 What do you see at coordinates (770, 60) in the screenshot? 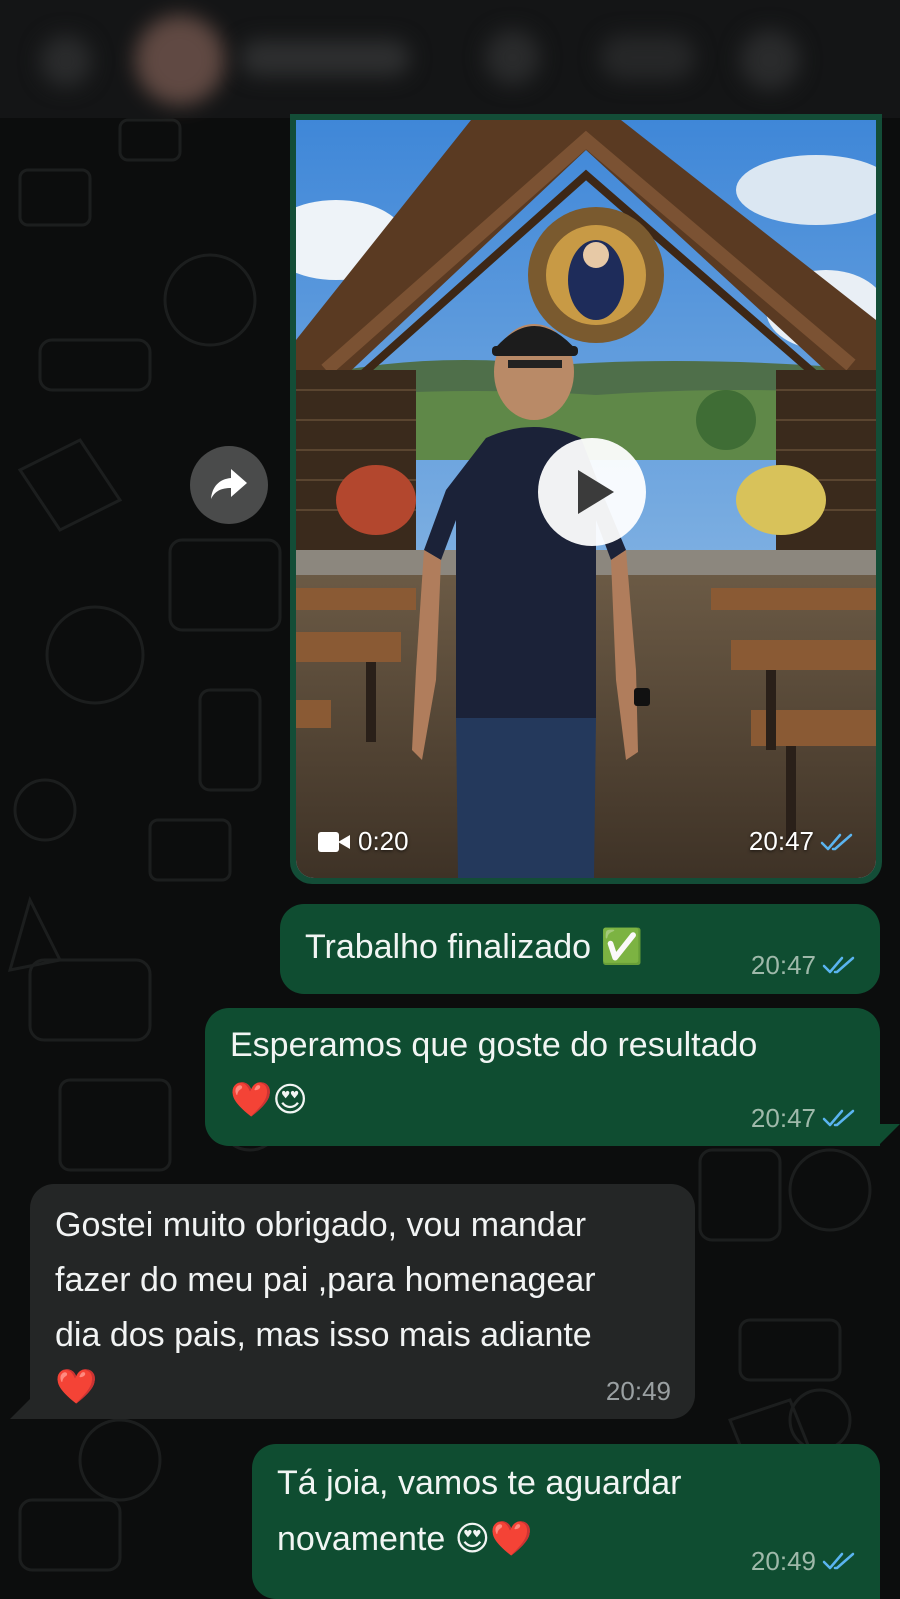
I see `menu-icon` at bounding box center [770, 60].